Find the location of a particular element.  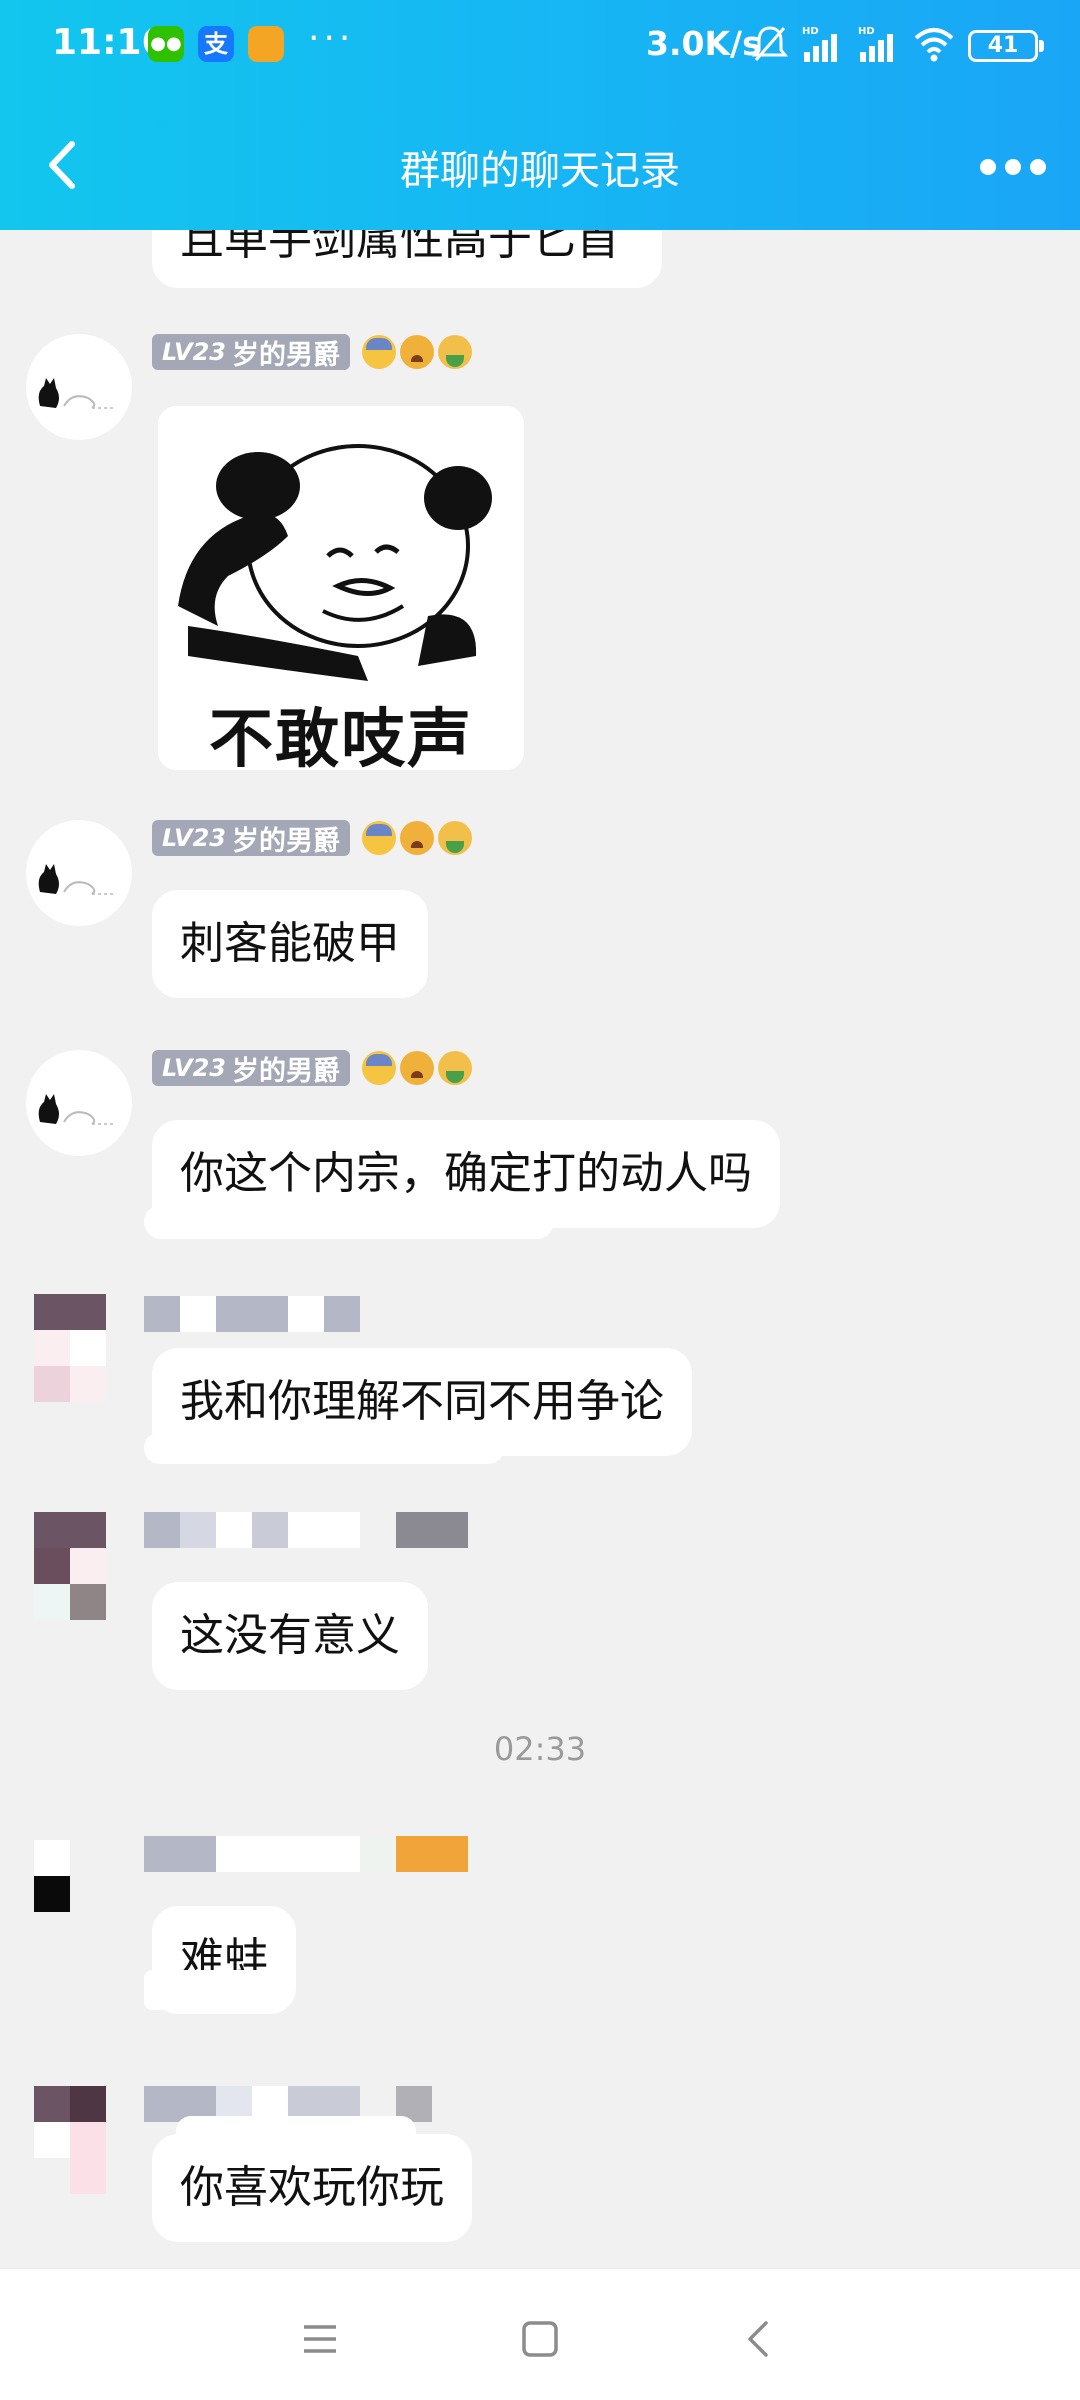

status-bar: 11:16 ●● 支 ··· 3.0K/s HD HD 41 is located at coordinates (540, 45).